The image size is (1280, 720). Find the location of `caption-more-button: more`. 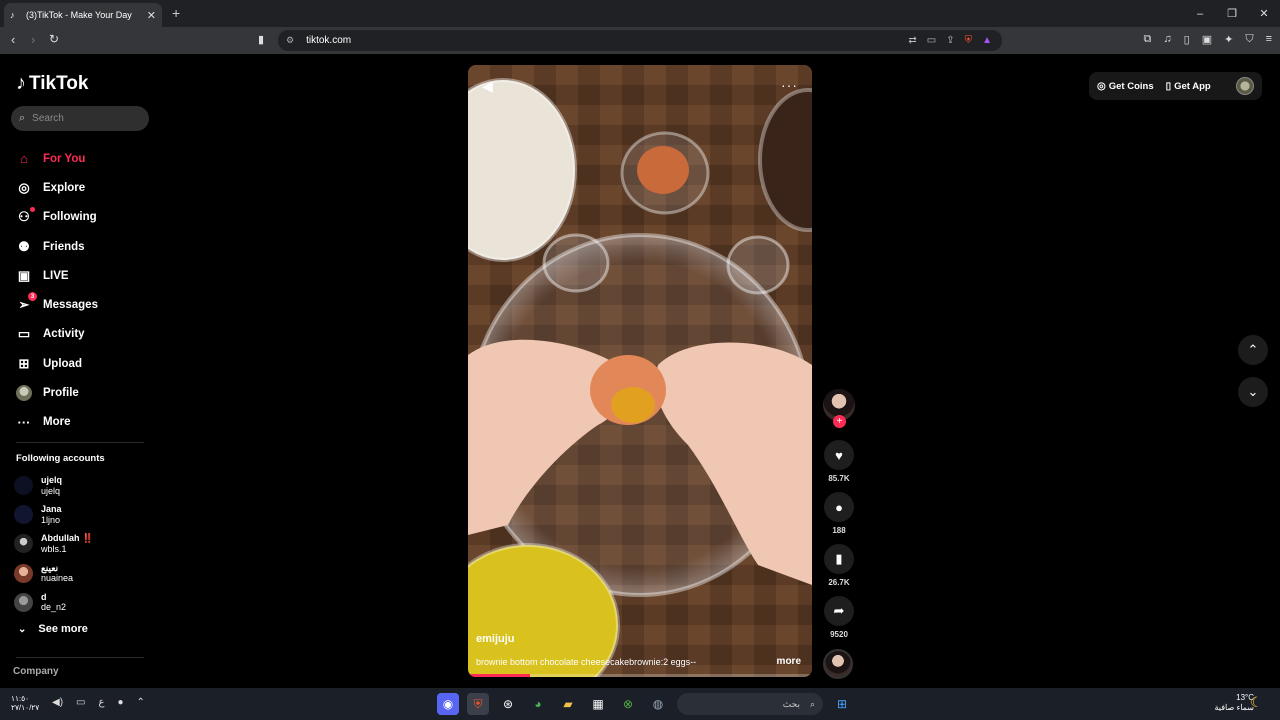

caption-more-button: more is located at coordinates (789, 661).